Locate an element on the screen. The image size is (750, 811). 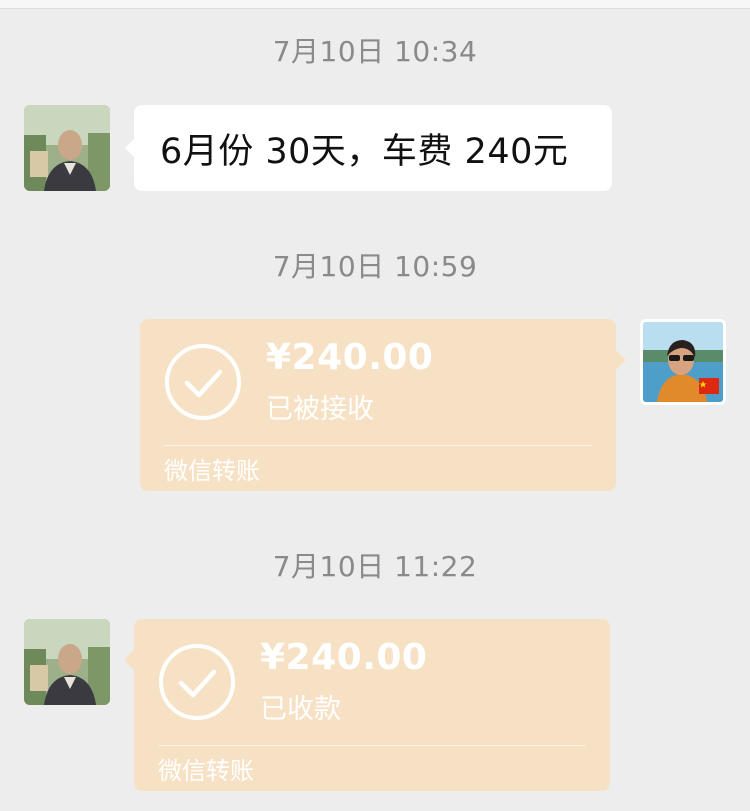
text-message-bubble: 6月份 30天，车费 240元 is located at coordinates (368, 148).